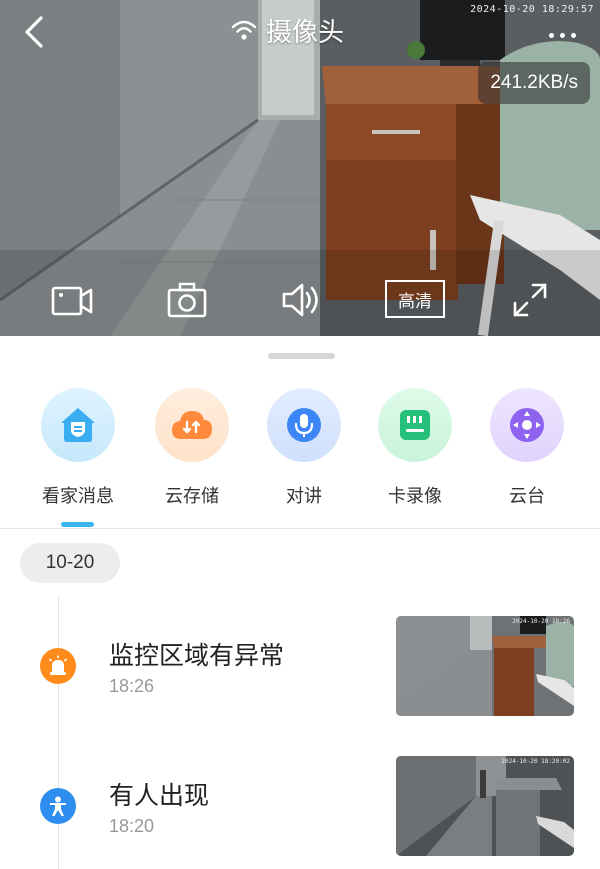 The width and height of the screenshot is (600, 869). I want to click on snapshot-button, so click(187, 300).